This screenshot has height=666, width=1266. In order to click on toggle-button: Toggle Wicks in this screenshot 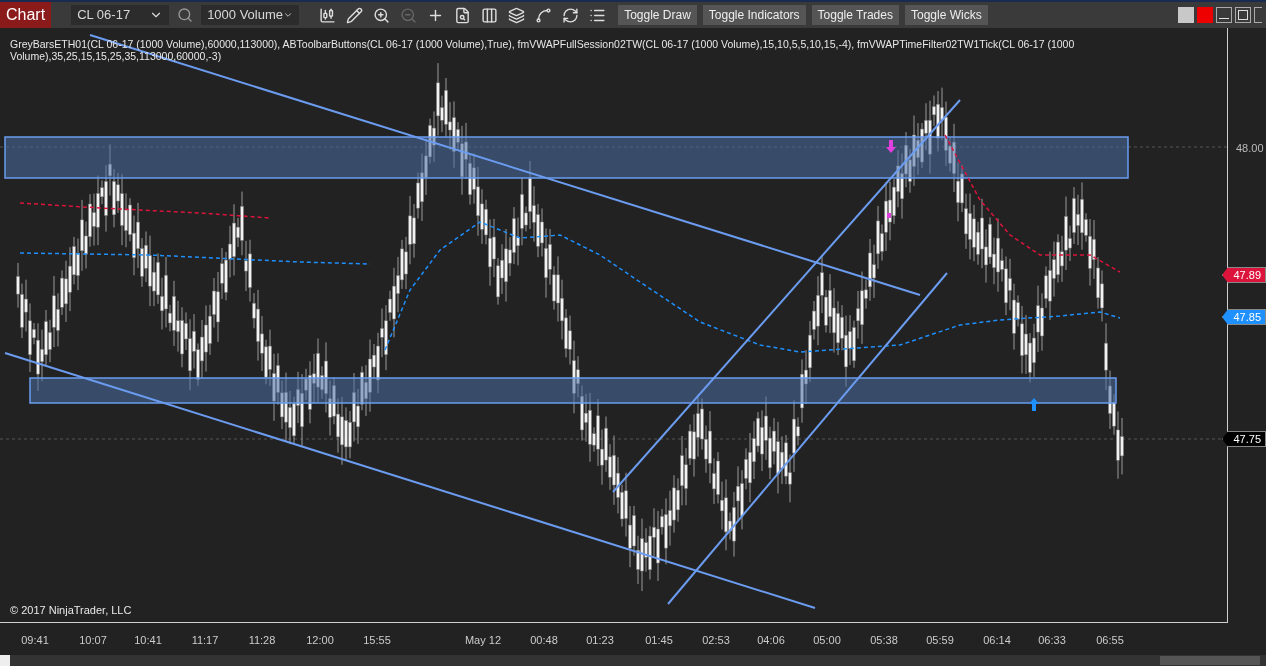, I will do `click(946, 15)`.